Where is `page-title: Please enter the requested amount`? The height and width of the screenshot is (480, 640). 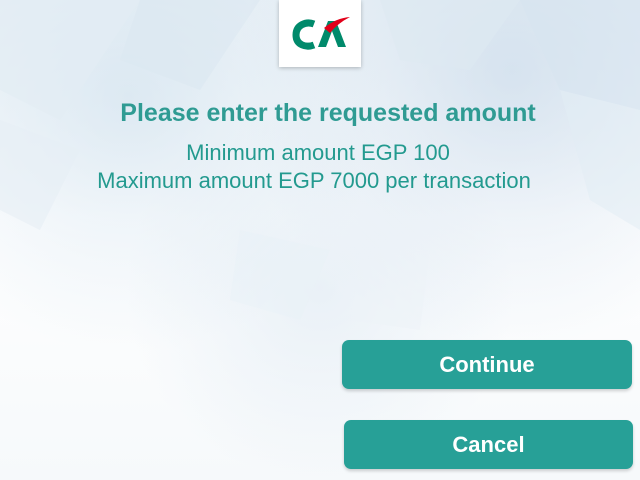
page-title: Please enter the requested amount is located at coordinates (328, 113).